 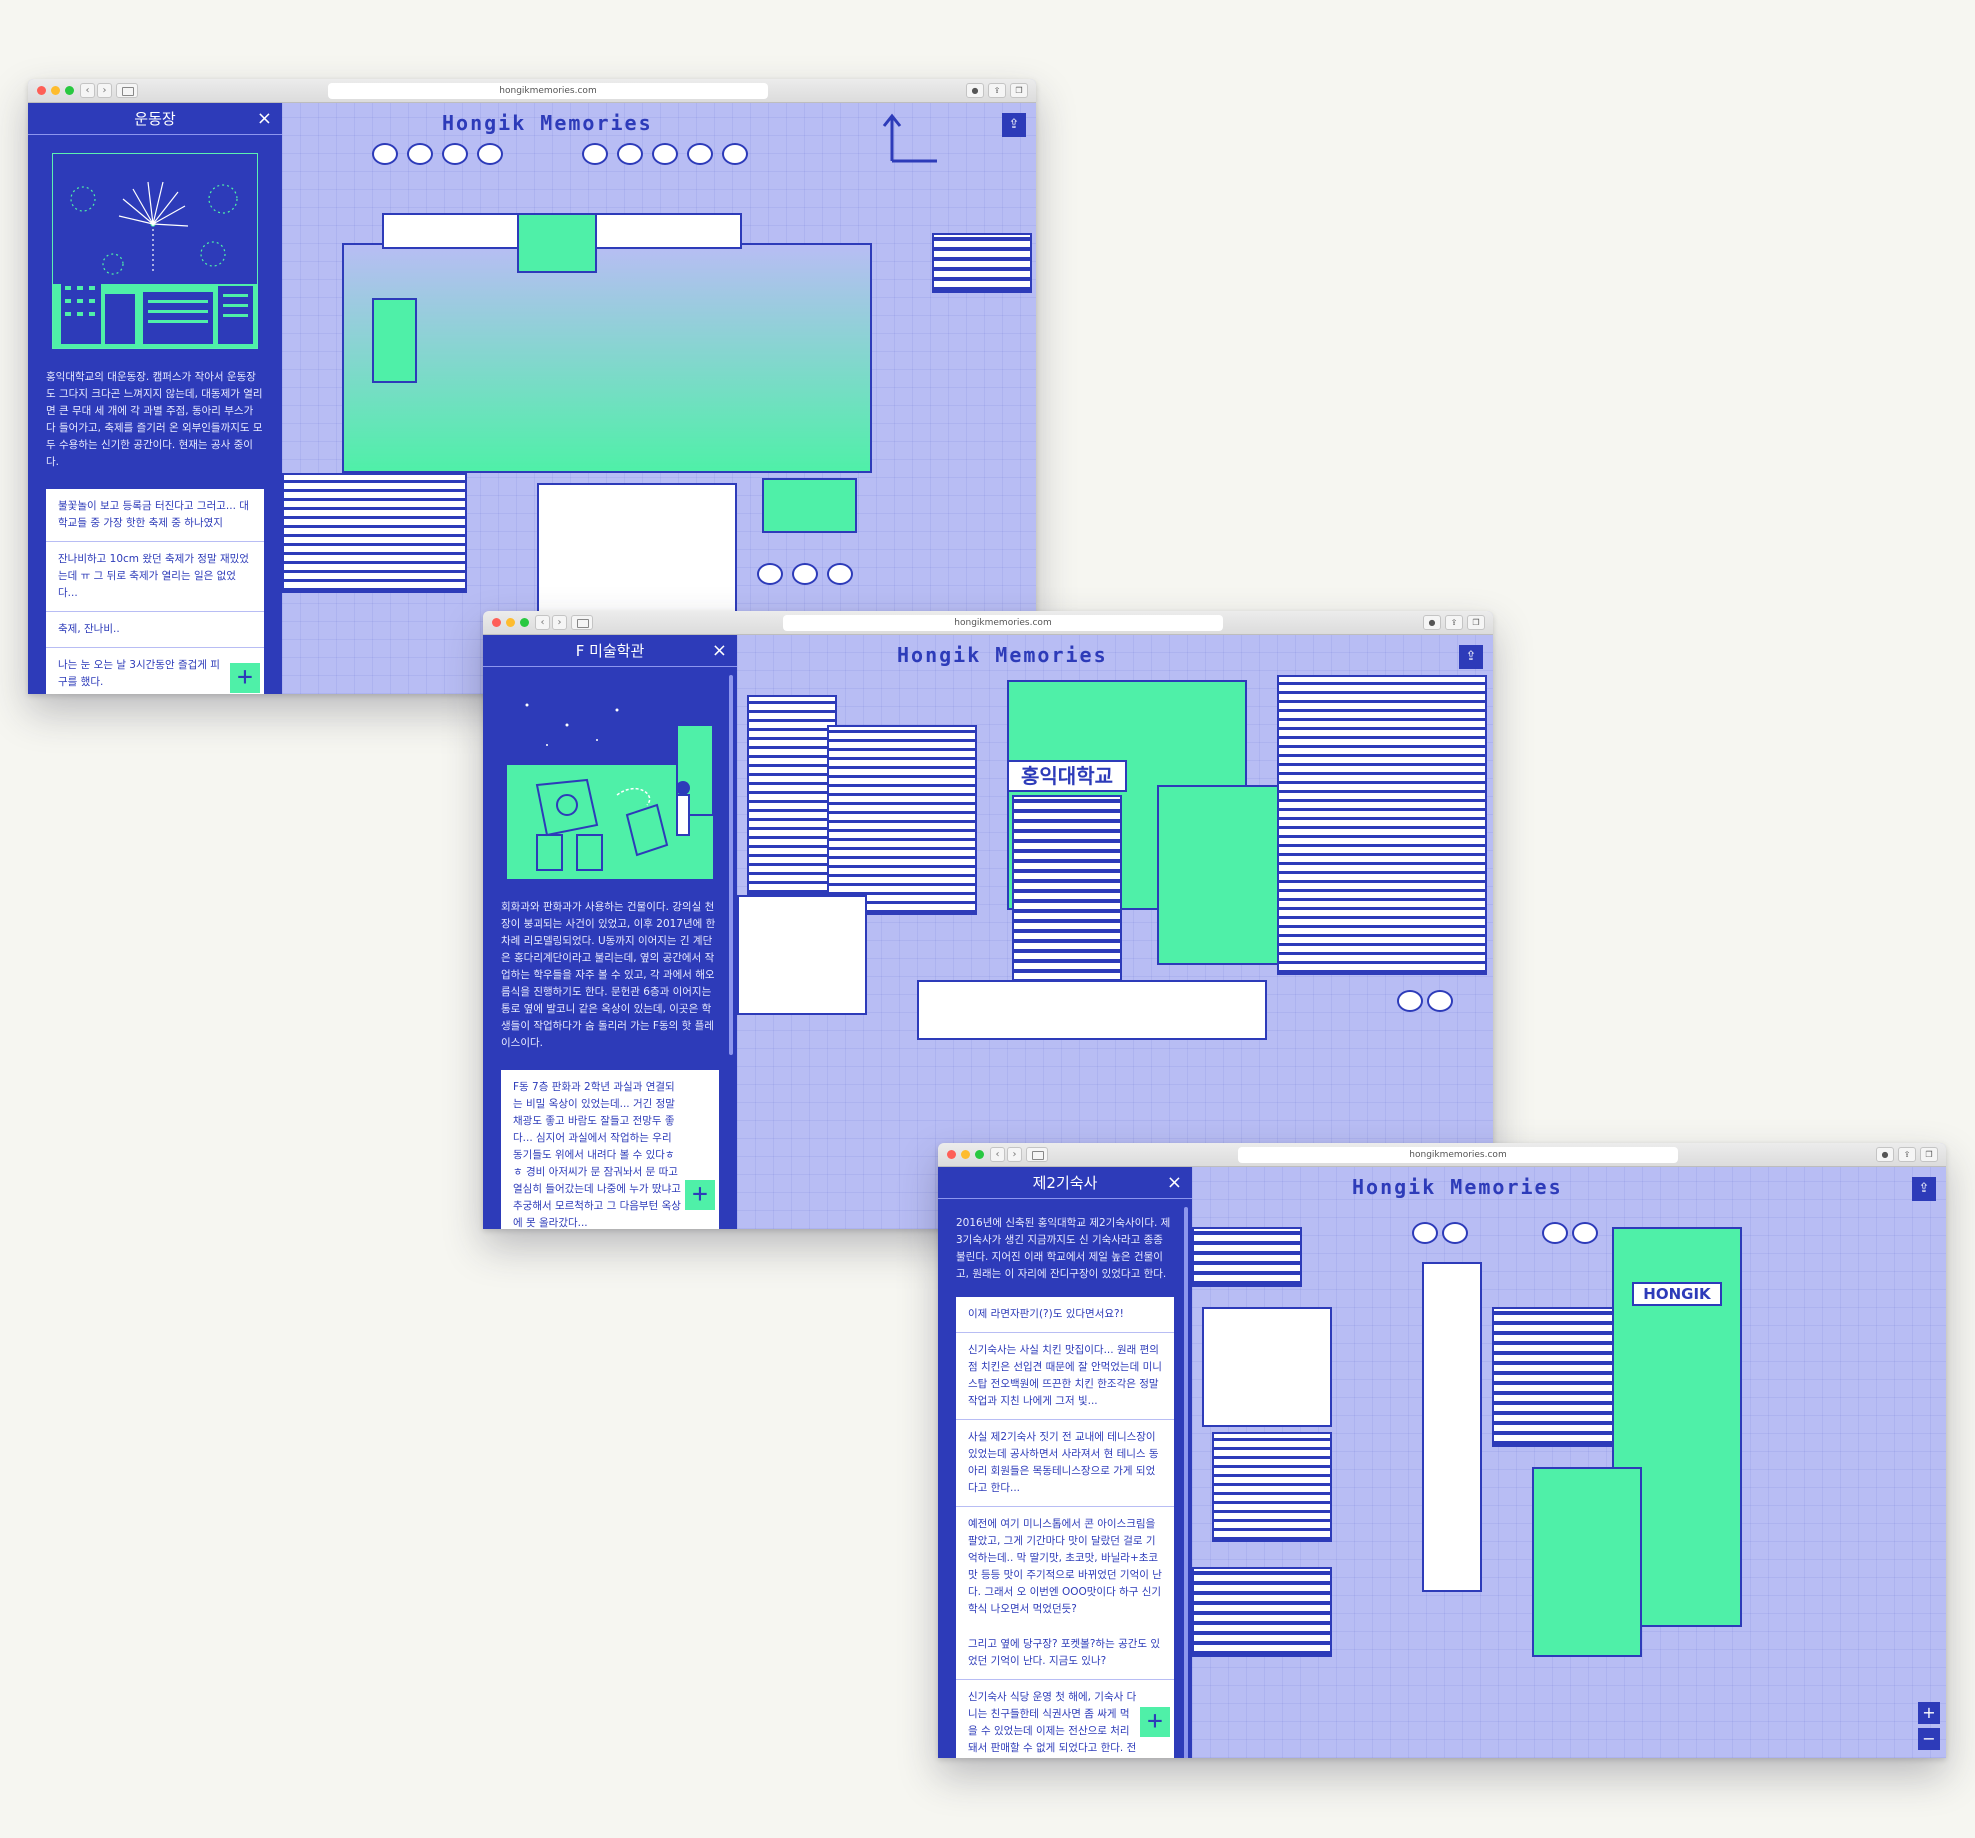 I want to click on campus-map: Hongik Memories ⇪ HONGIK + −, so click(x=1569, y=1462).